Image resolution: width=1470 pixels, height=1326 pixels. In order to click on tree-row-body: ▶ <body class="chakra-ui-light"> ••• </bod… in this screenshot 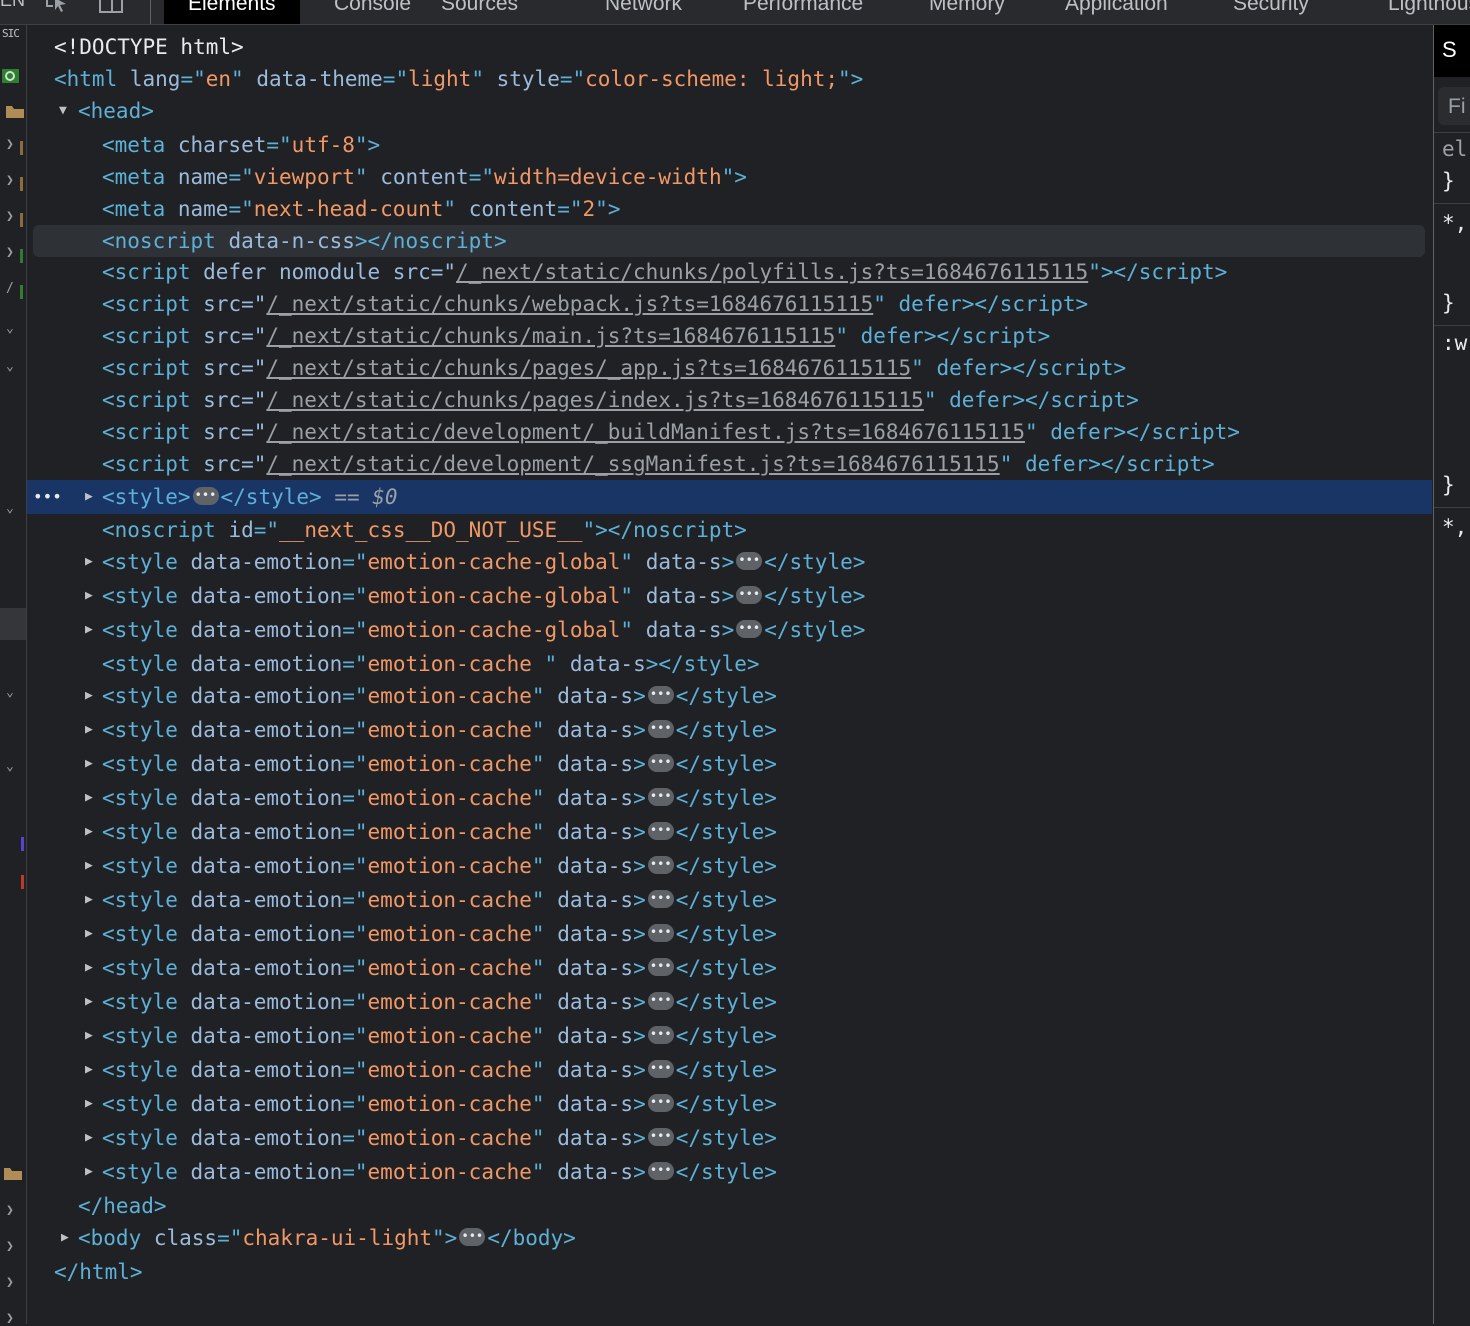, I will do `click(729, 1238)`.